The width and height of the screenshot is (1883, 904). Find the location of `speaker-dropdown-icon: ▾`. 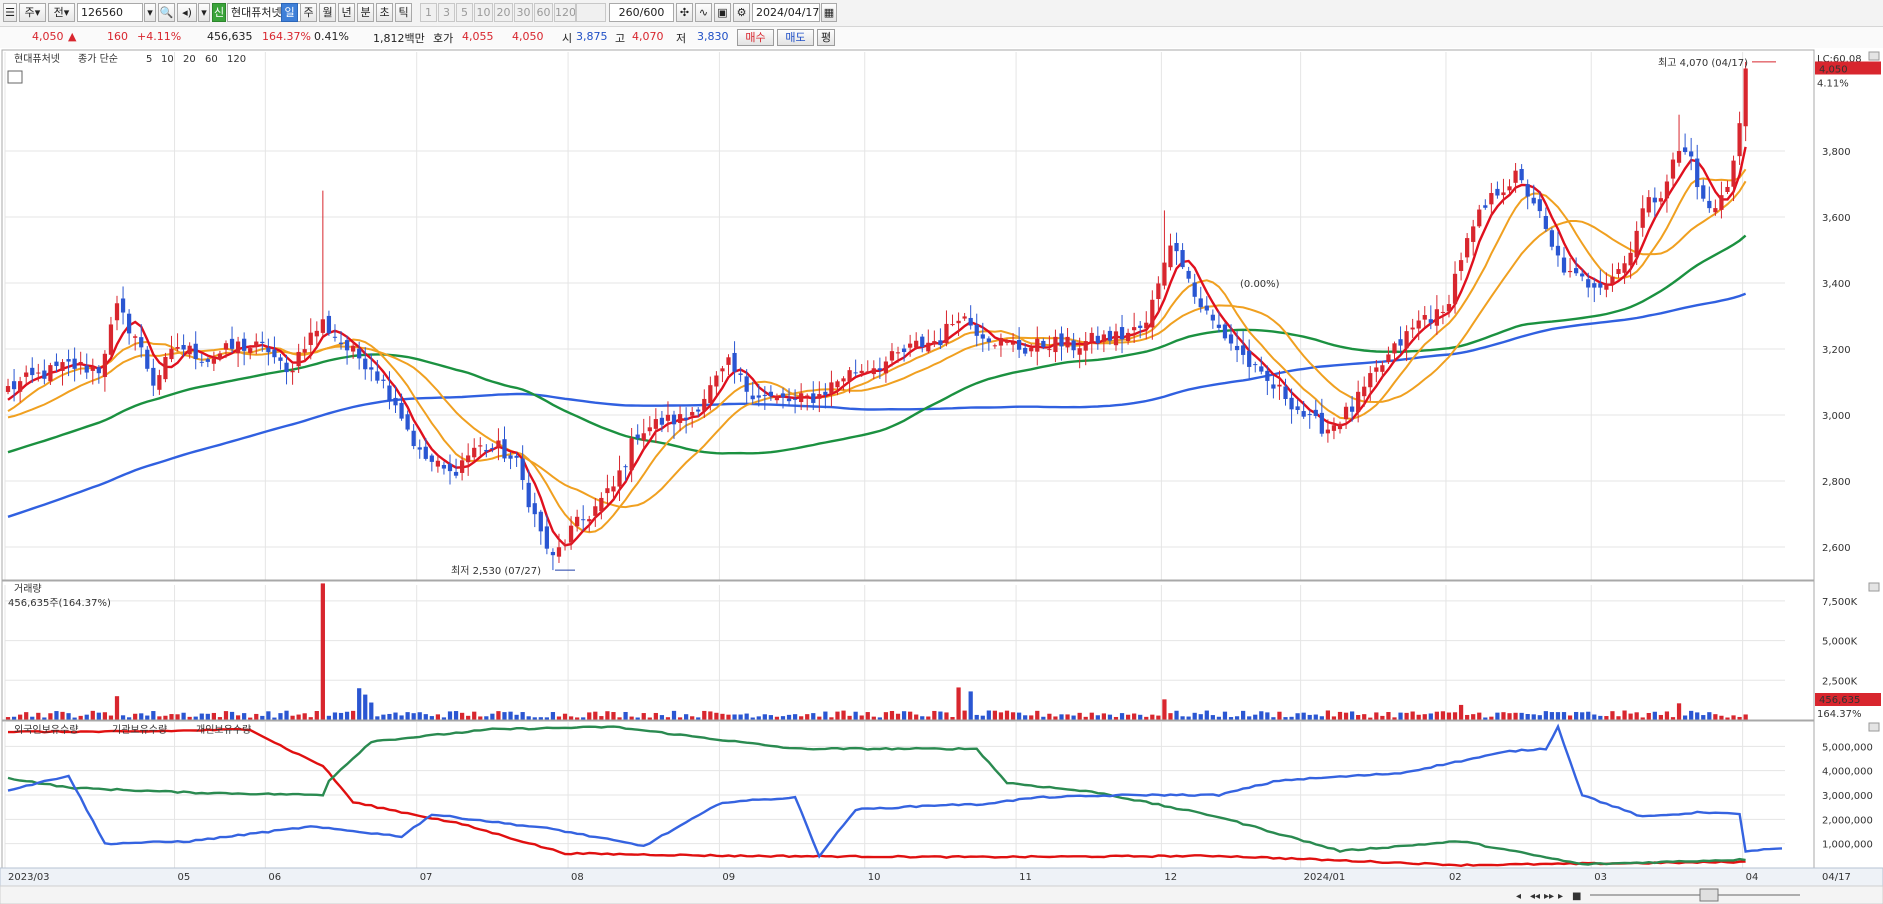

speaker-dropdown-icon: ▾ is located at coordinates (204, 12).